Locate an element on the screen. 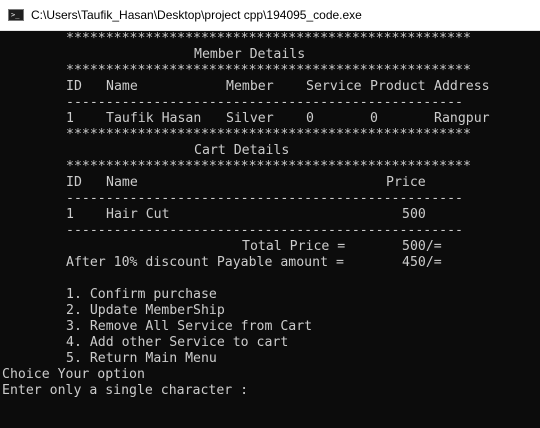  input-prompt: Enter only a single character : is located at coordinates (125, 391).